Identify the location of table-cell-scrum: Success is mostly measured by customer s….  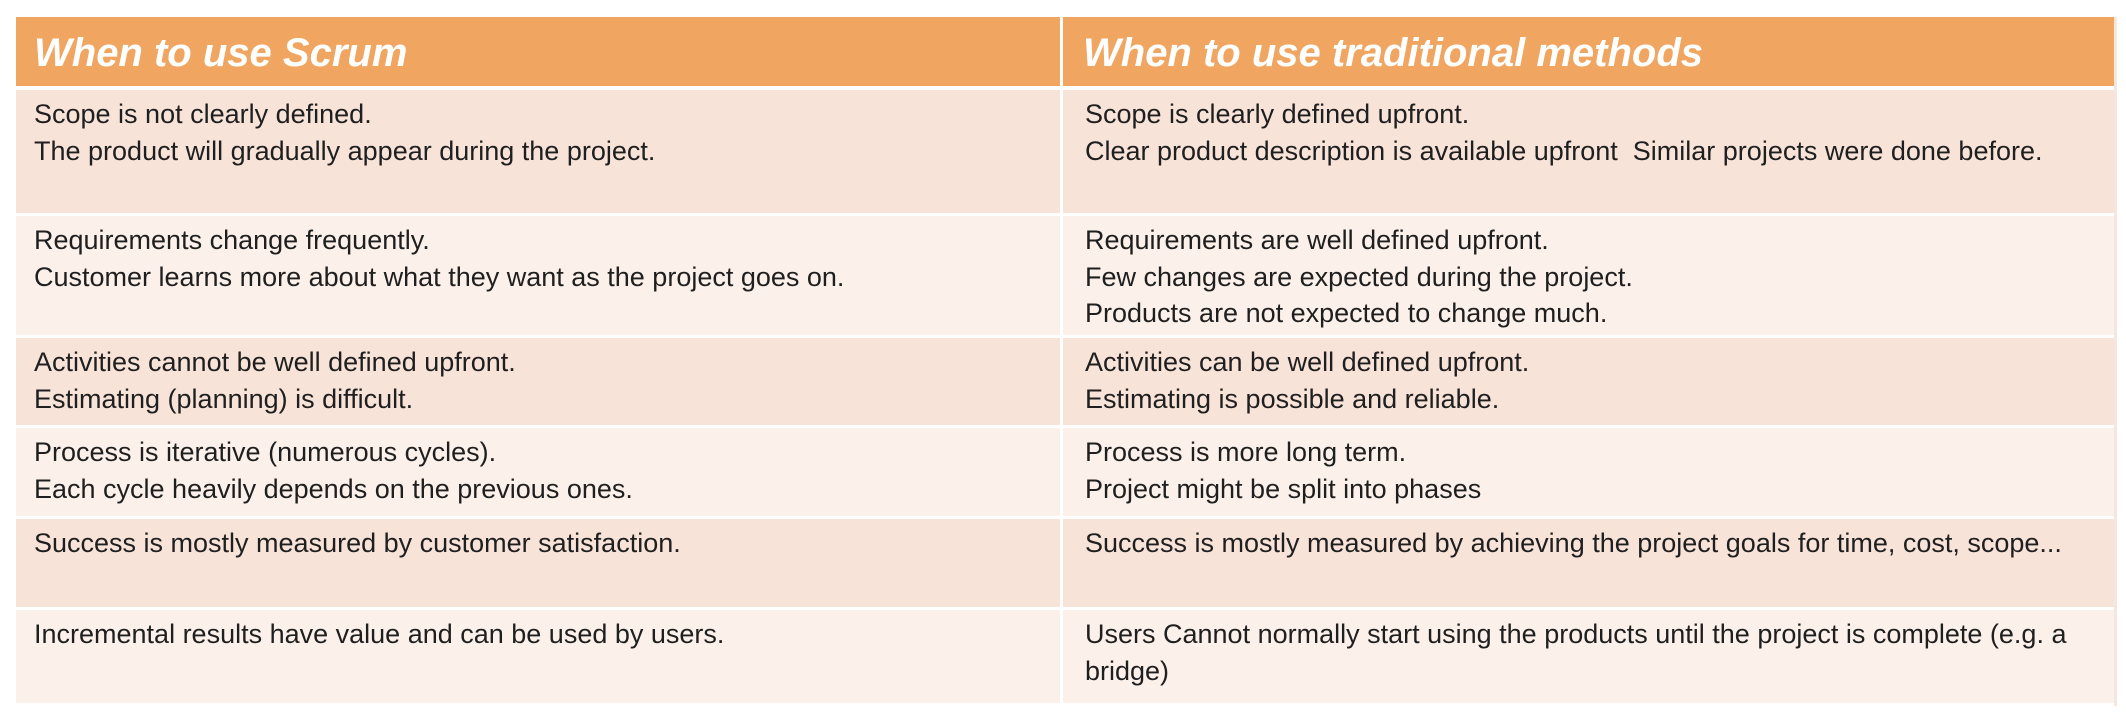
(539, 564).